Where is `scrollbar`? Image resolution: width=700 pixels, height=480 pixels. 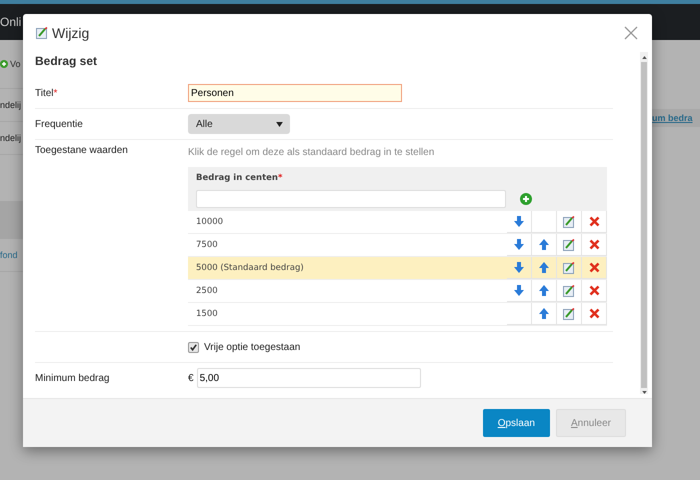
scrollbar is located at coordinates (644, 223).